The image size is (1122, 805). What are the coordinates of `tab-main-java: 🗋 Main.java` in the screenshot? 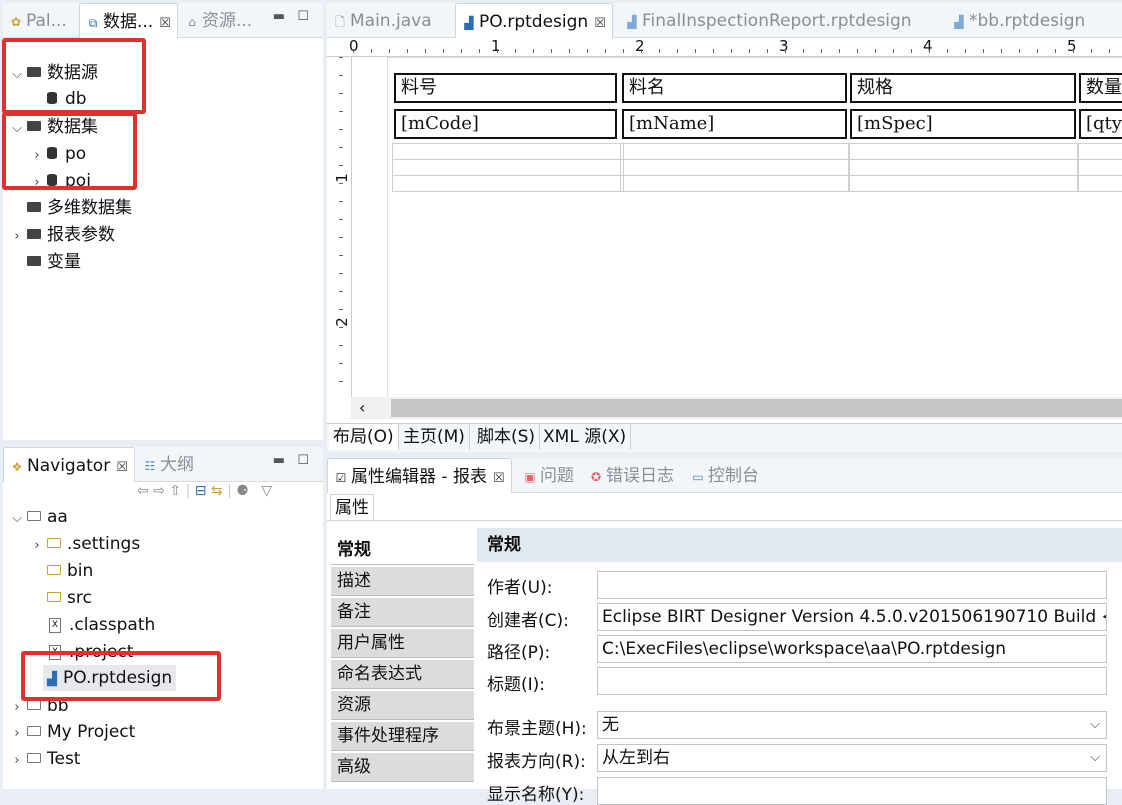 It's located at (382, 20).